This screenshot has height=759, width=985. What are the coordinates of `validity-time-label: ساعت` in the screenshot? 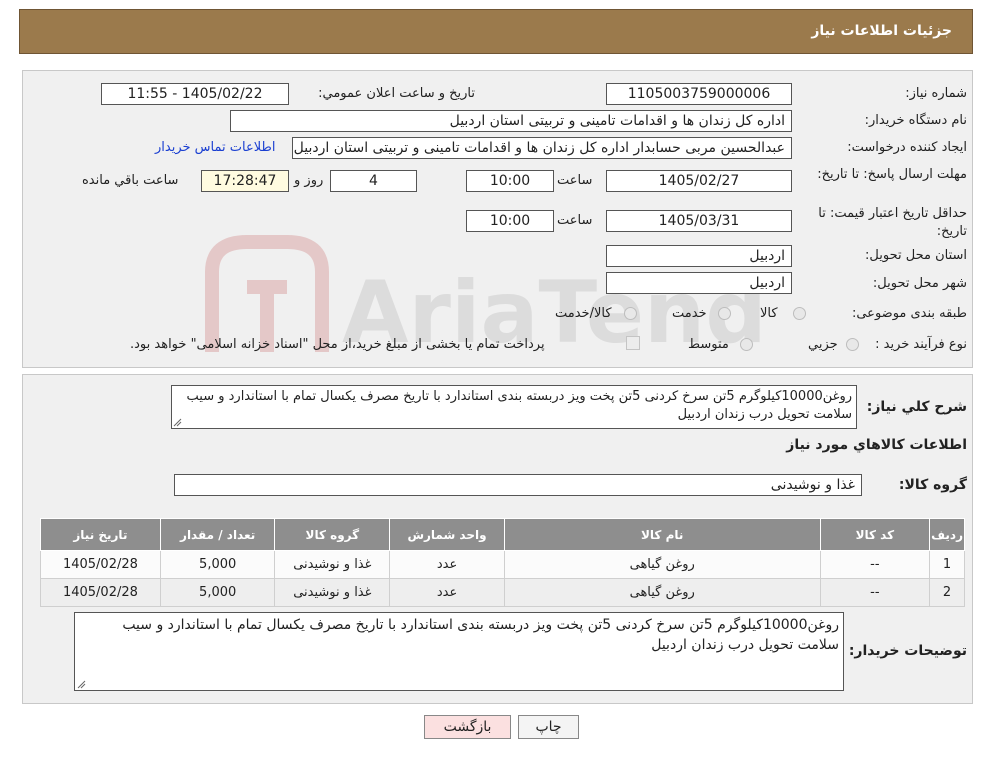 It's located at (575, 220).